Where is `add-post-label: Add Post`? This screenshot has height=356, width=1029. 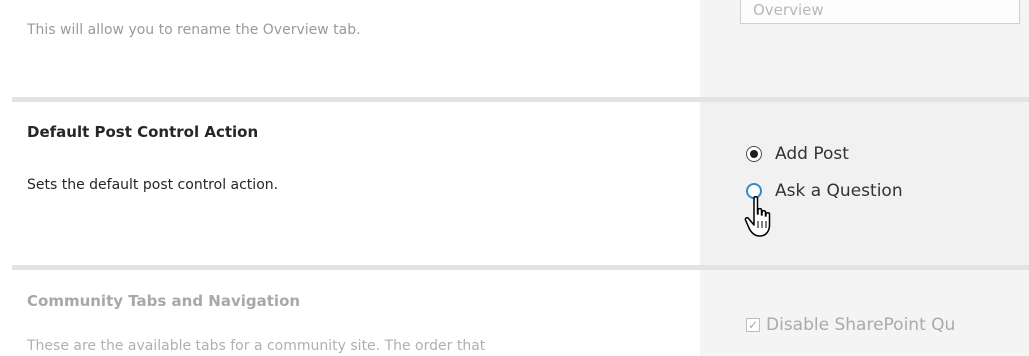 add-post-label: Add Post is located at coordinates (812, 154).